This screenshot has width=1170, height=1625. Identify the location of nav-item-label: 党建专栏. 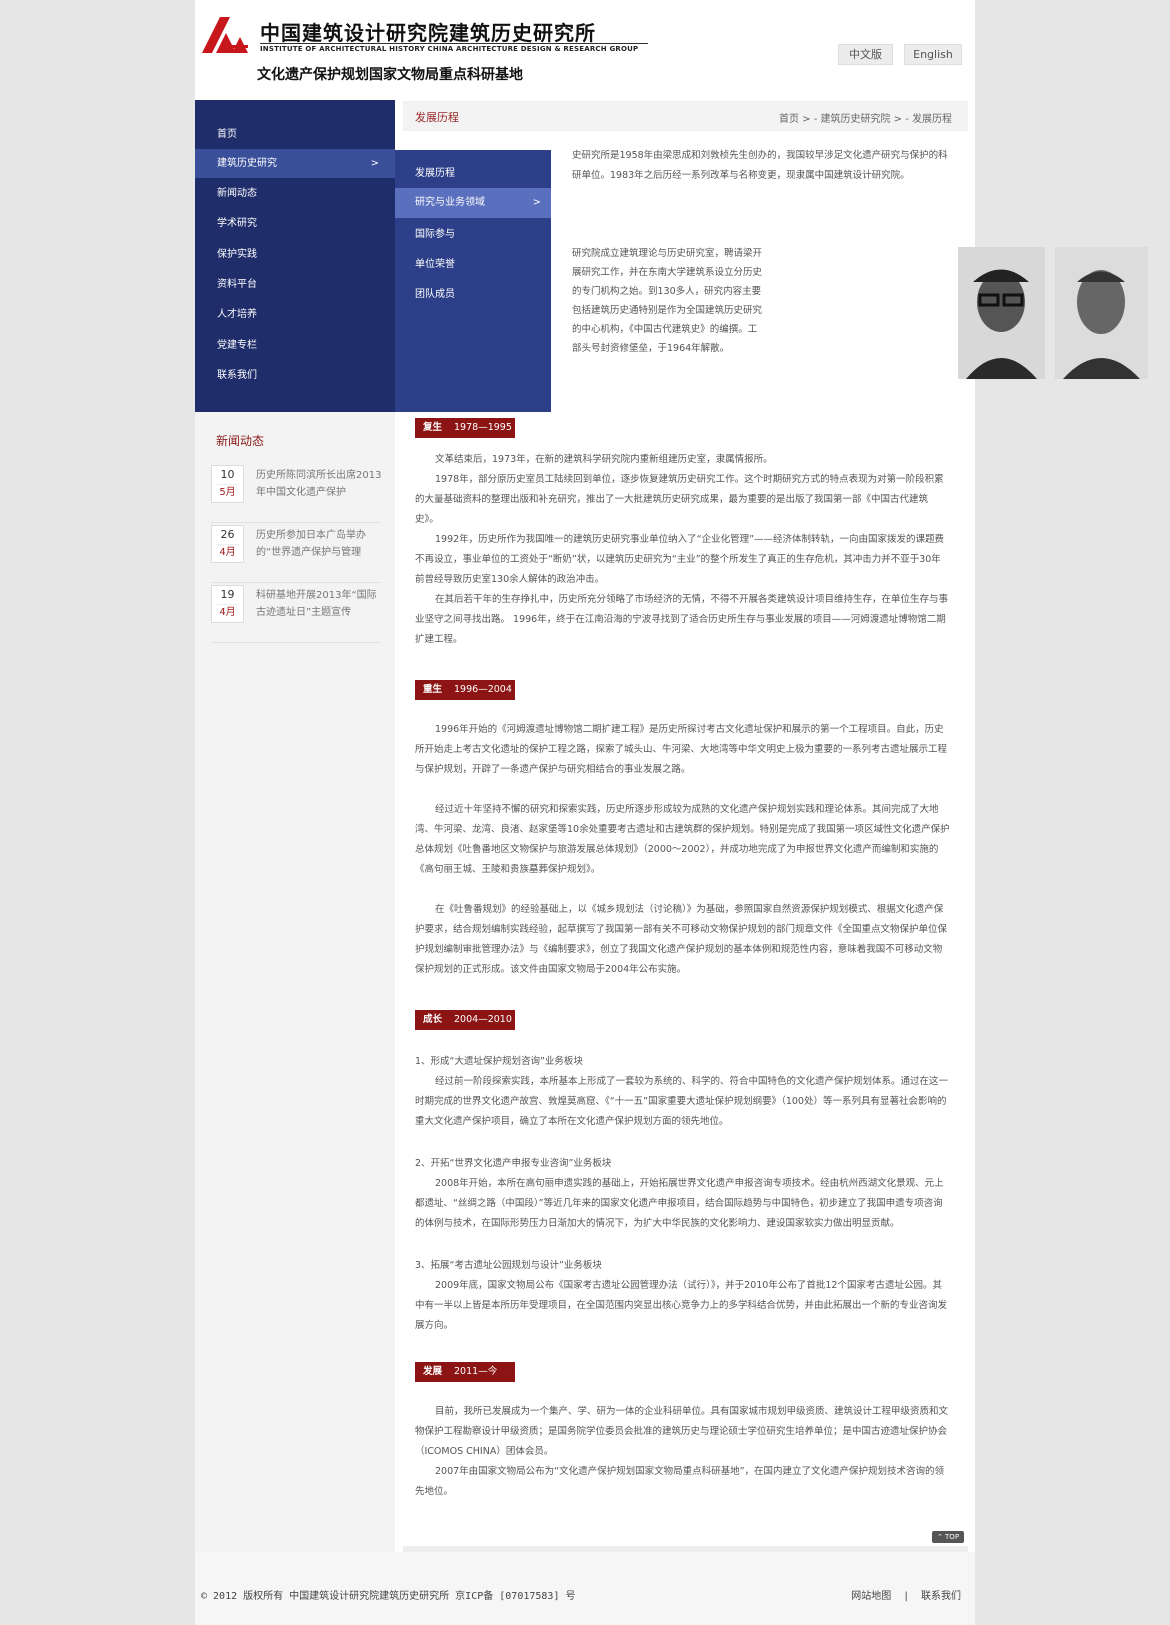
(237, 345).